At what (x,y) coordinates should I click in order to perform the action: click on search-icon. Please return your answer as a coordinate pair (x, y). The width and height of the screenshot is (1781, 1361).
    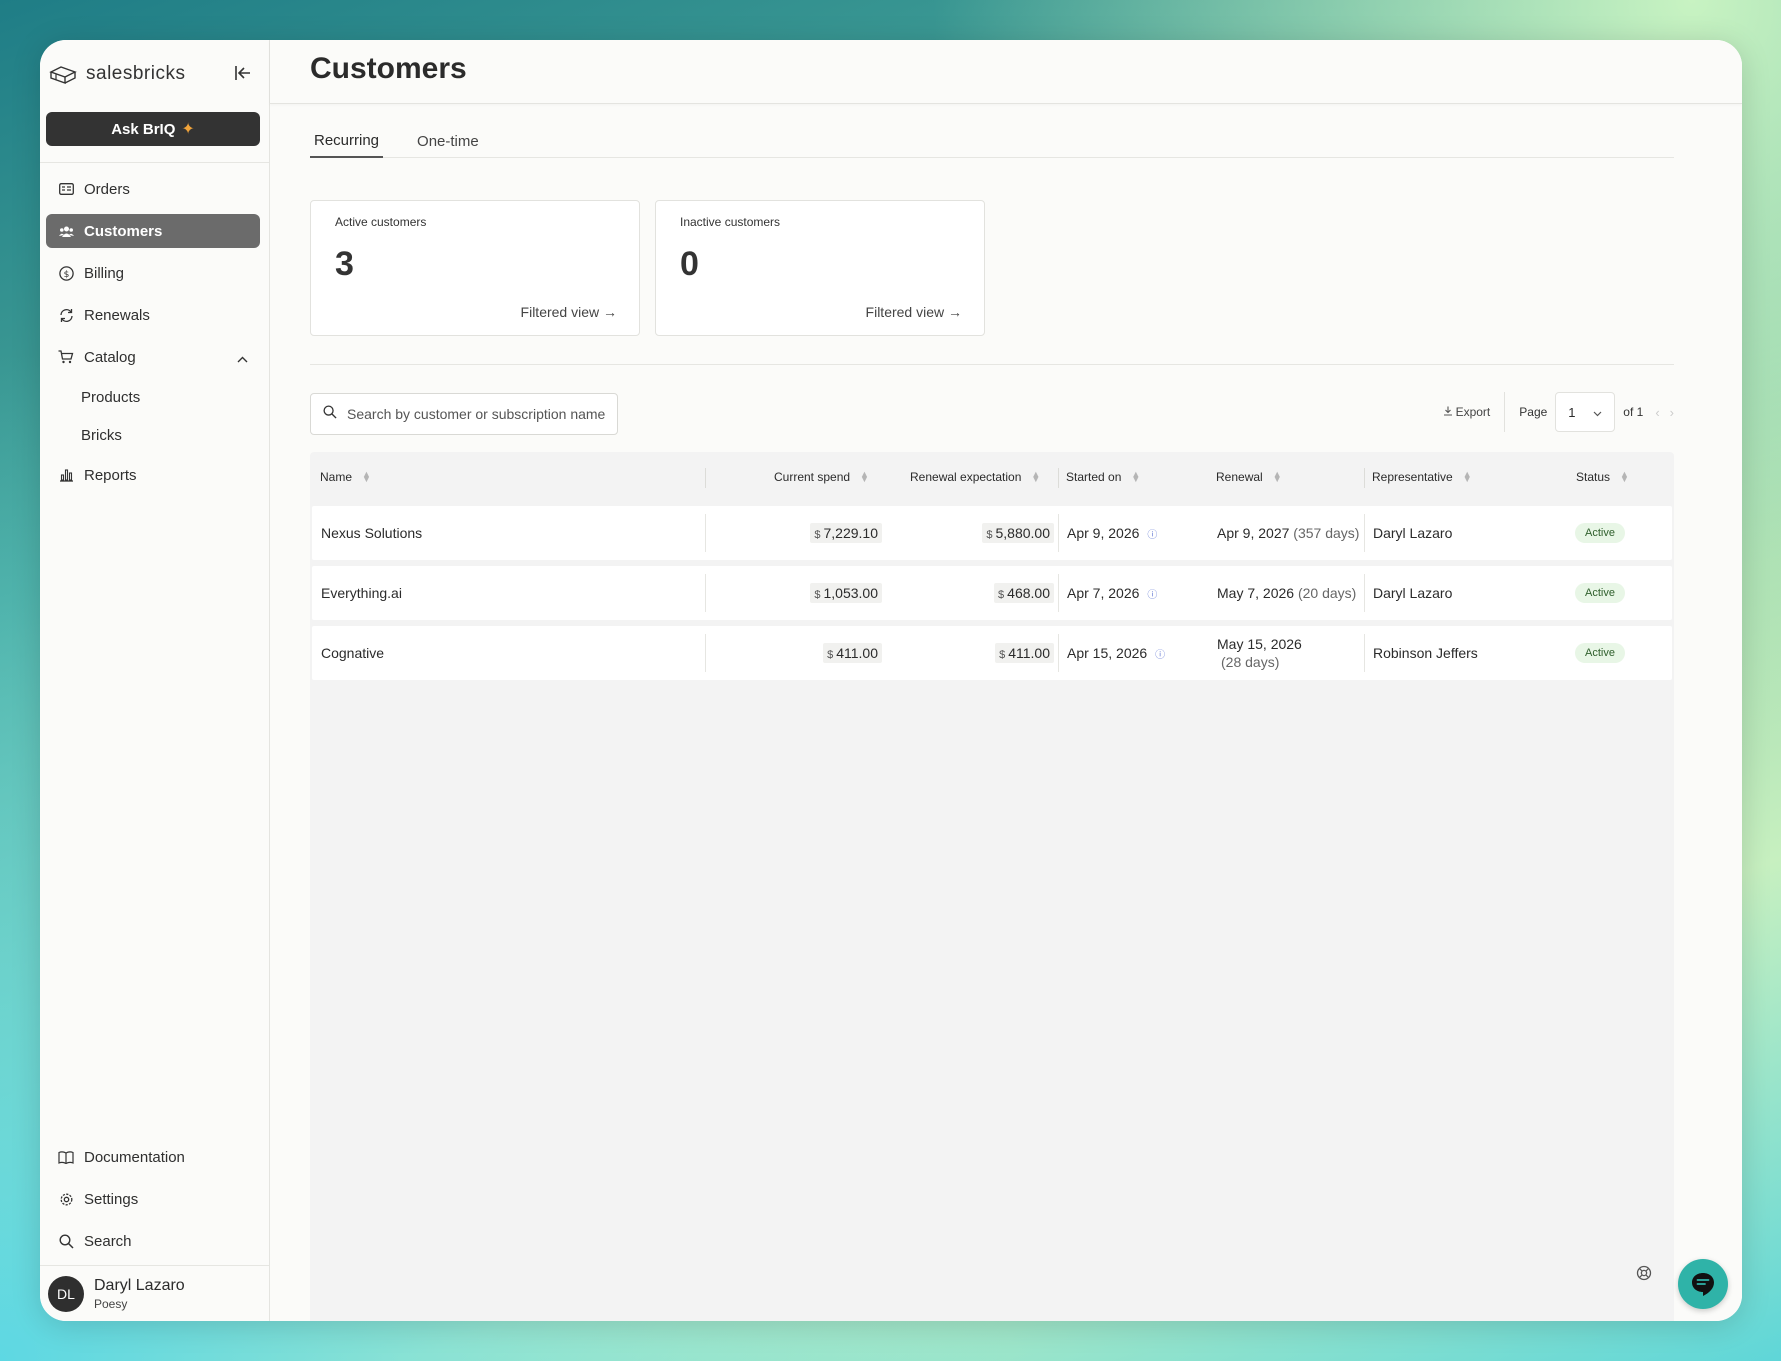
    Looking at the image, I should click on (66, 1241).